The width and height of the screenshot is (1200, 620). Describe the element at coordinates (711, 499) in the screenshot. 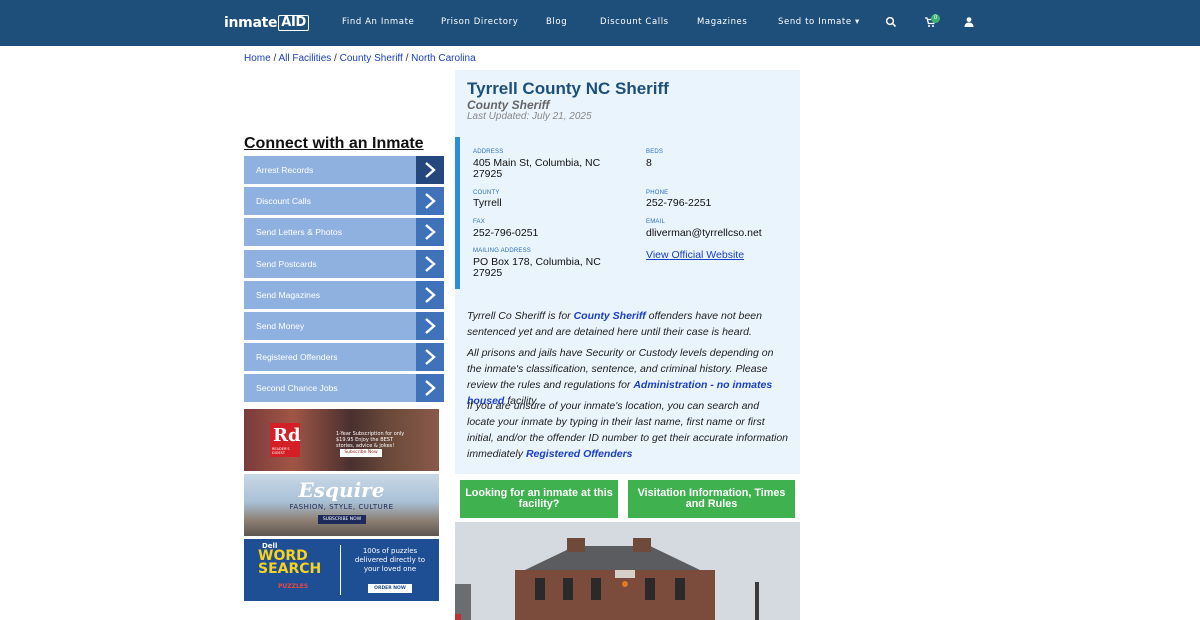

I see `visitation-info-button: Visitation Information, Times and Rules` at that location.